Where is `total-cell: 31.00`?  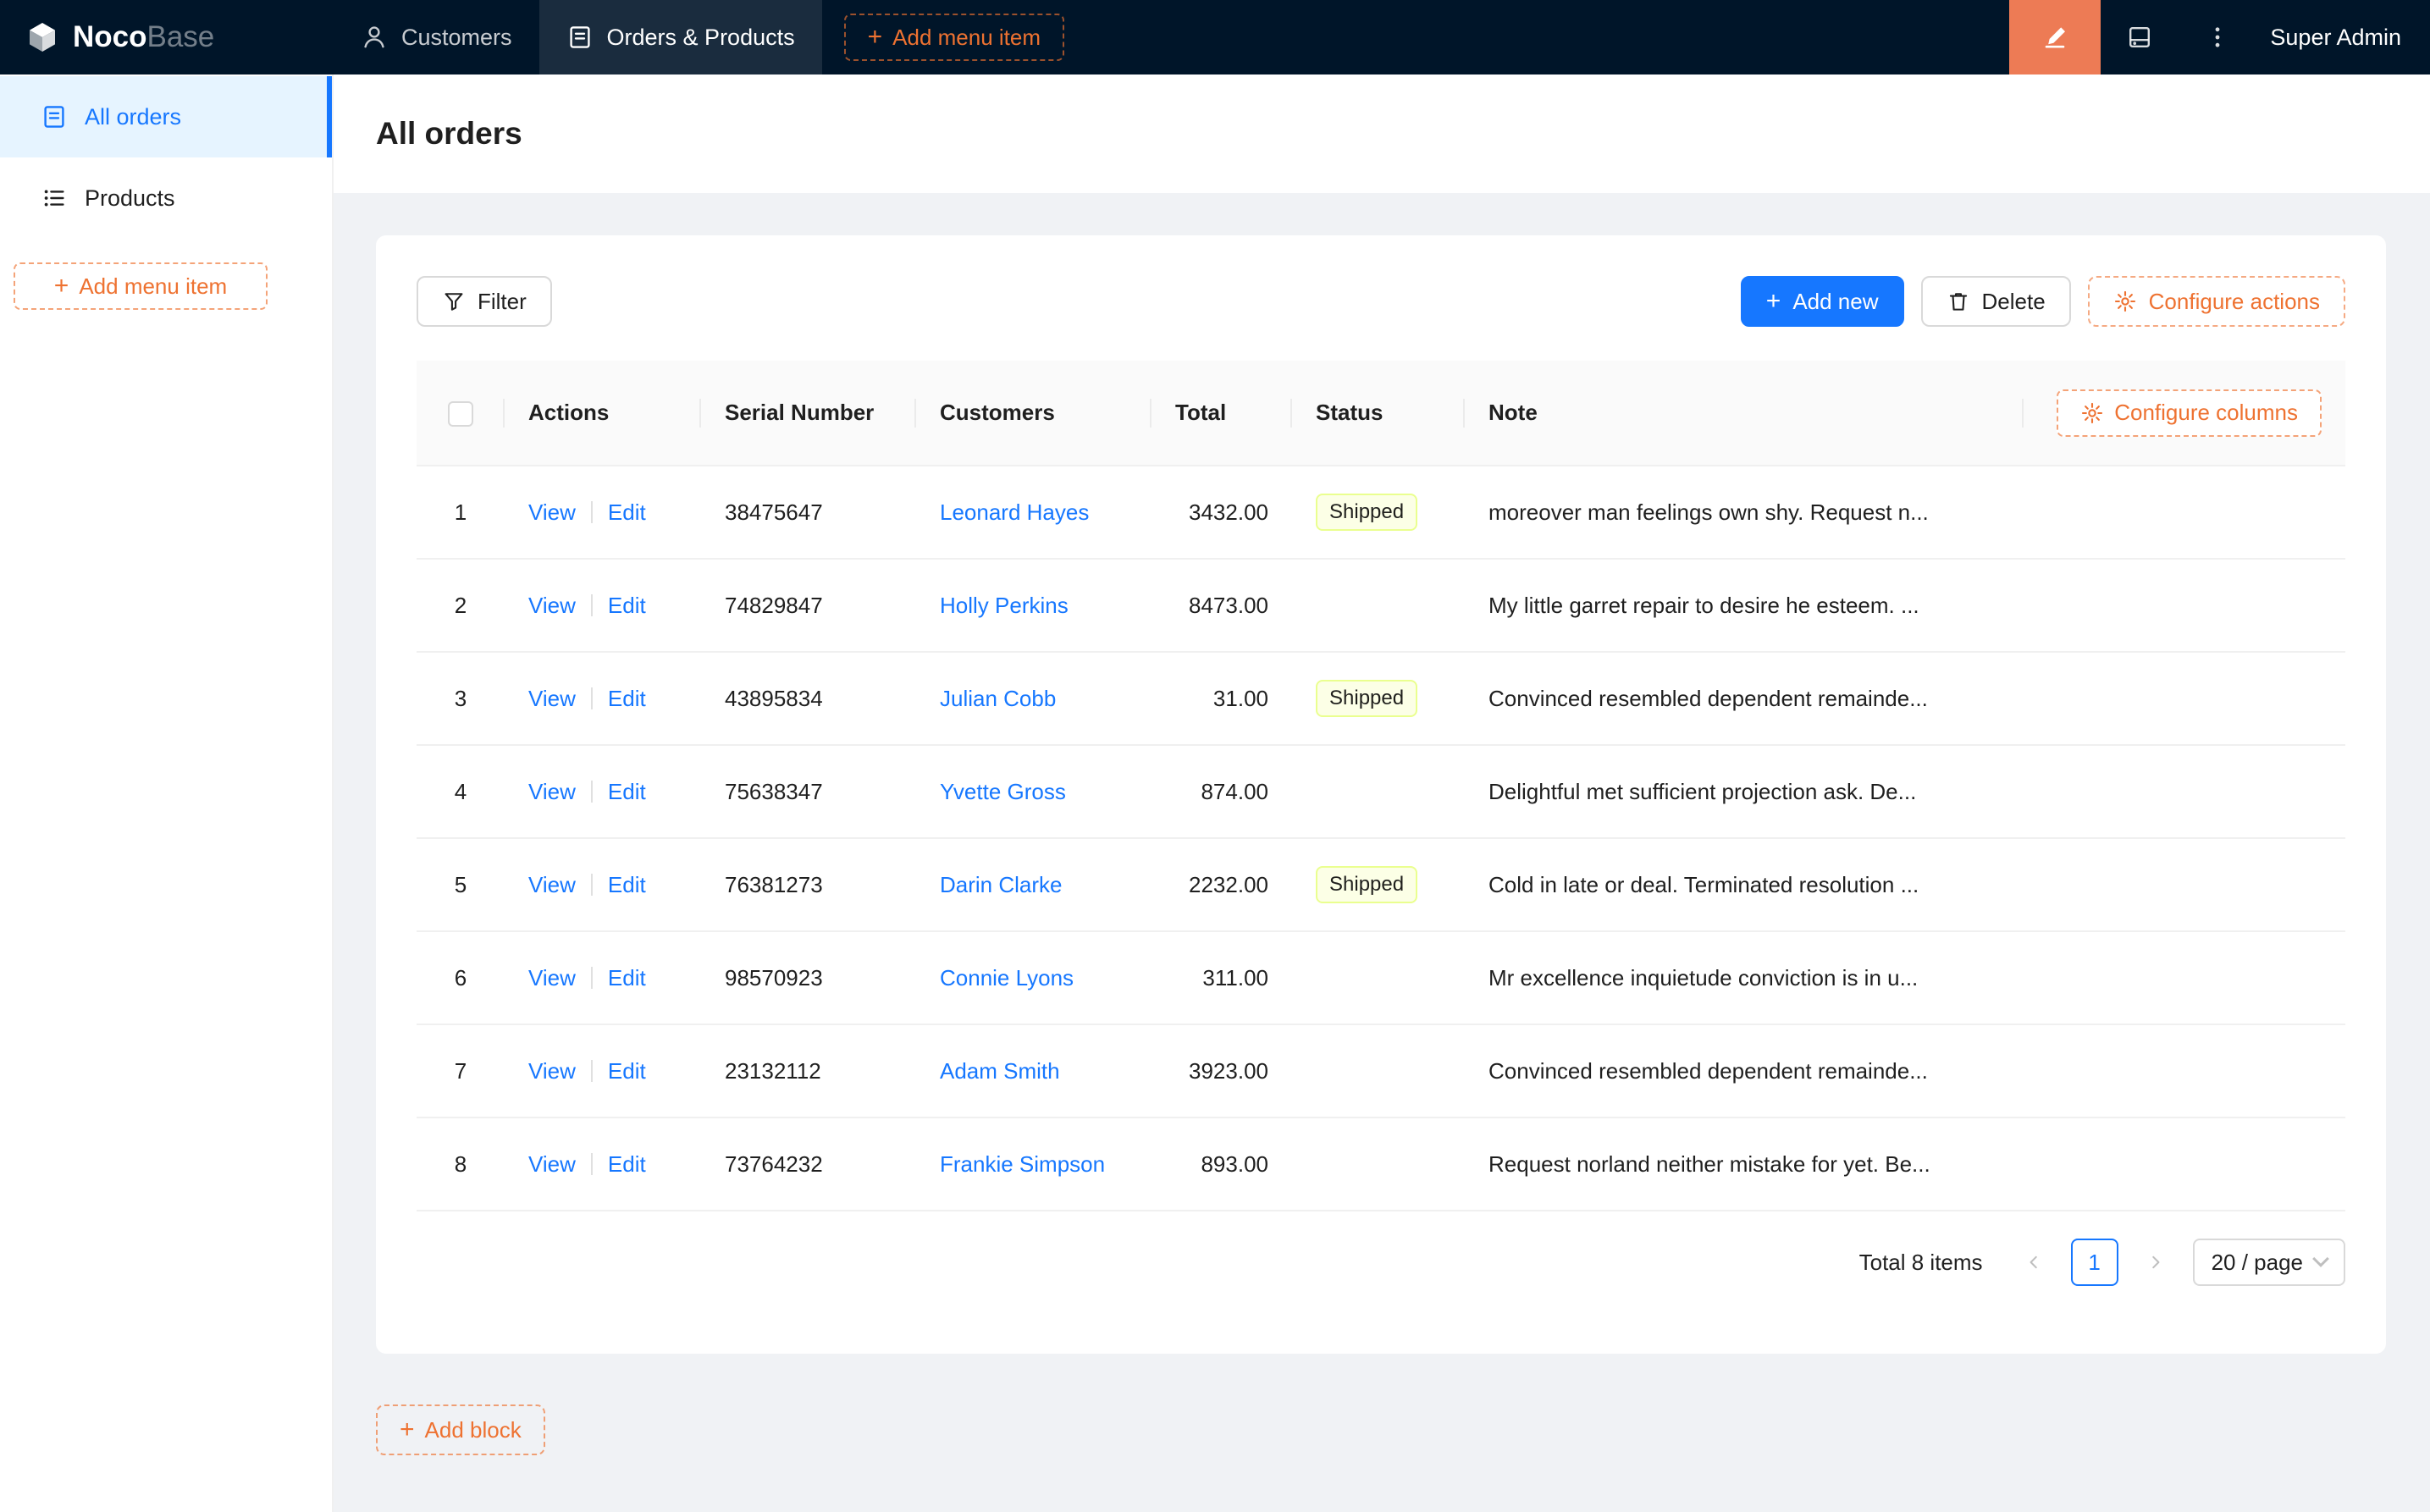
total-cell: 31.00 is located at coordinates (1222, 699).